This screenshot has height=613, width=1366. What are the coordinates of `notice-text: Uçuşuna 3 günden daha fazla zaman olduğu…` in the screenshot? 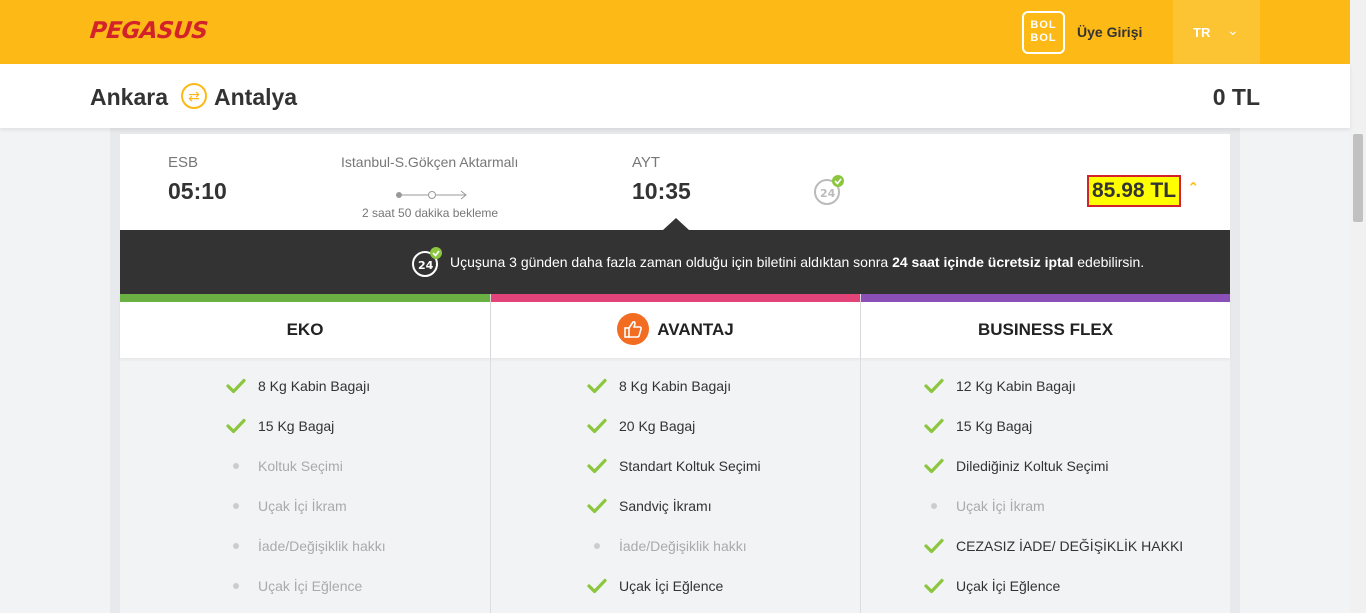 It's located at (797, 262).